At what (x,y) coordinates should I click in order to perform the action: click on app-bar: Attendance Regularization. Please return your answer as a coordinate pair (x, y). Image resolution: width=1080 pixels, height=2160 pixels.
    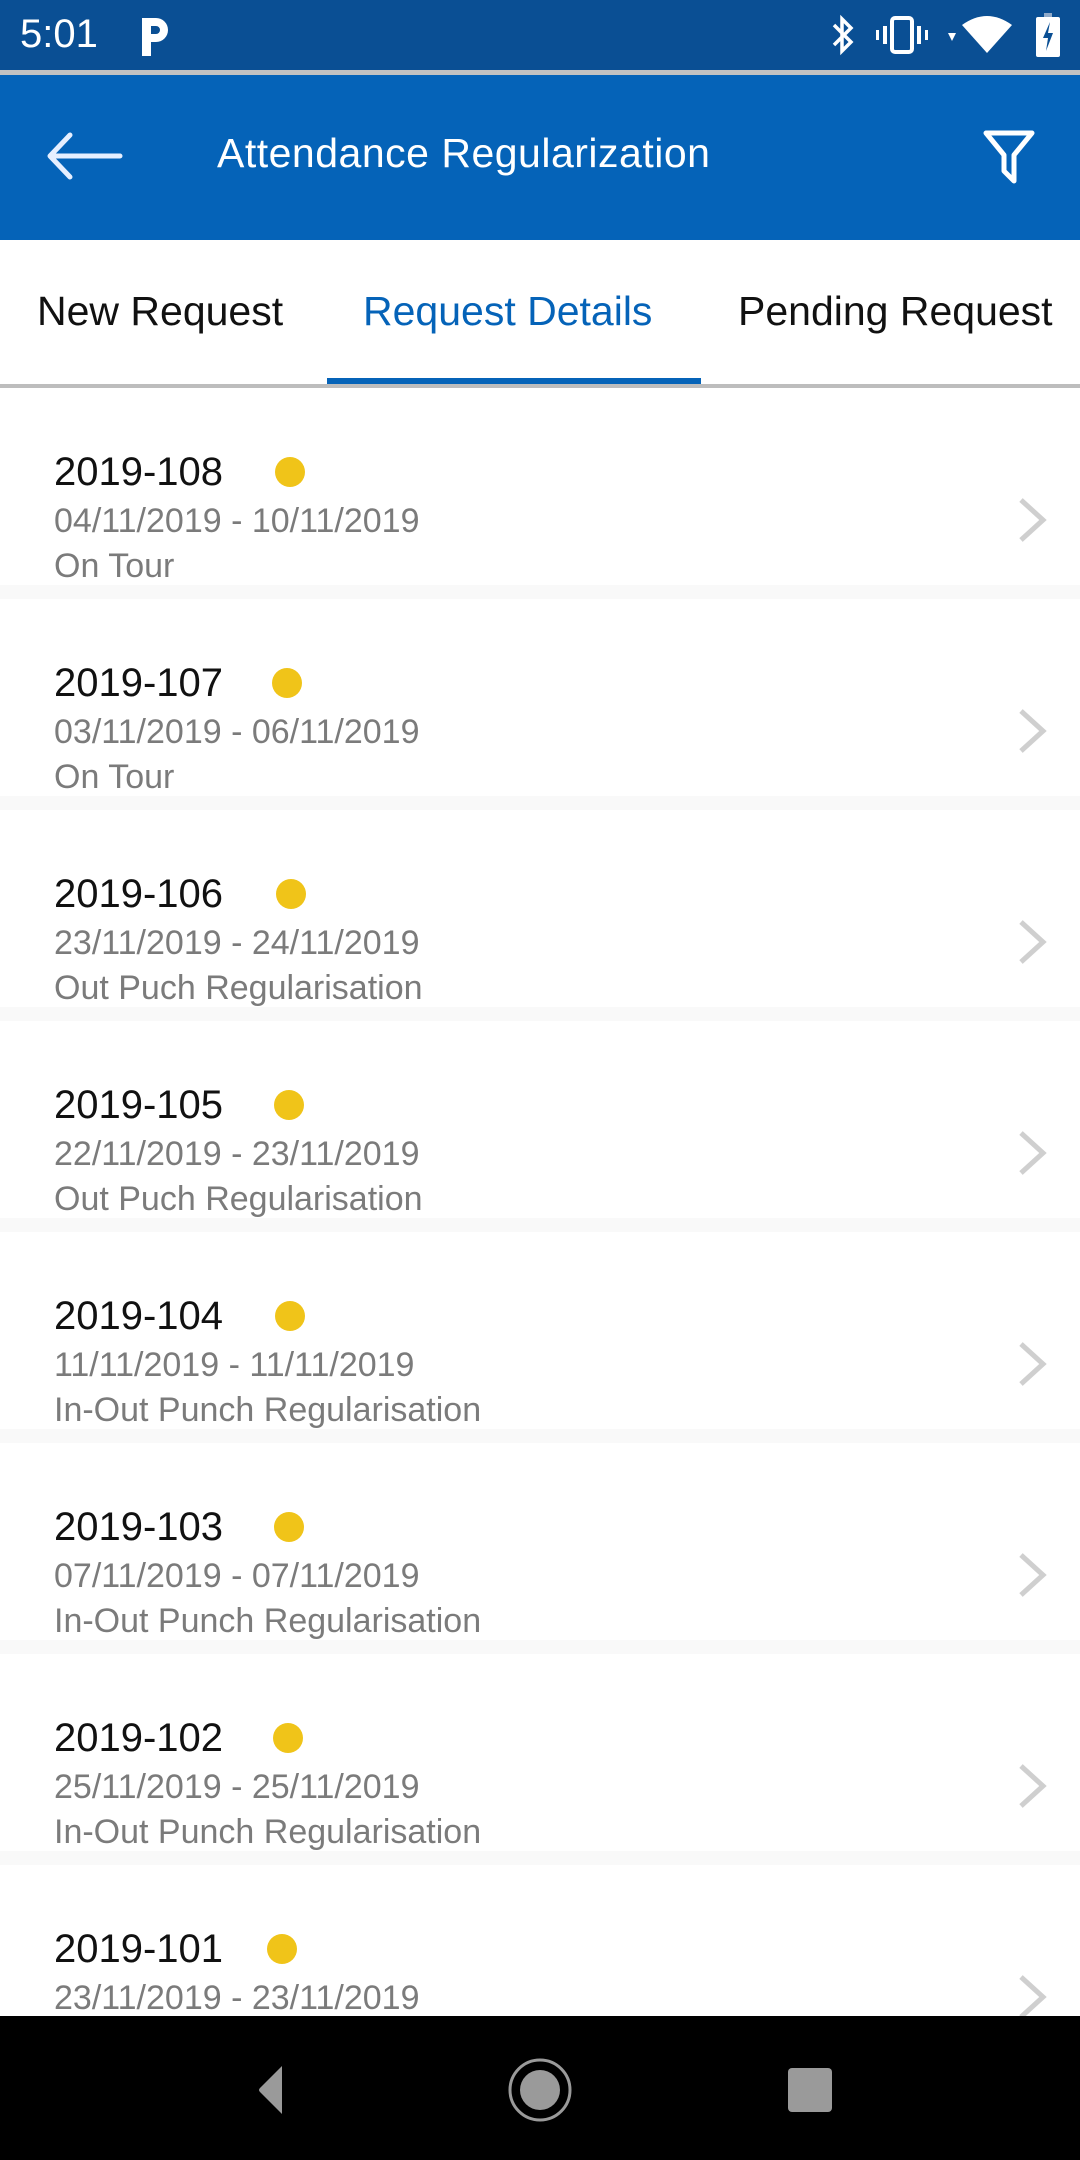
    Looking at the image, I should click on (540, 157).